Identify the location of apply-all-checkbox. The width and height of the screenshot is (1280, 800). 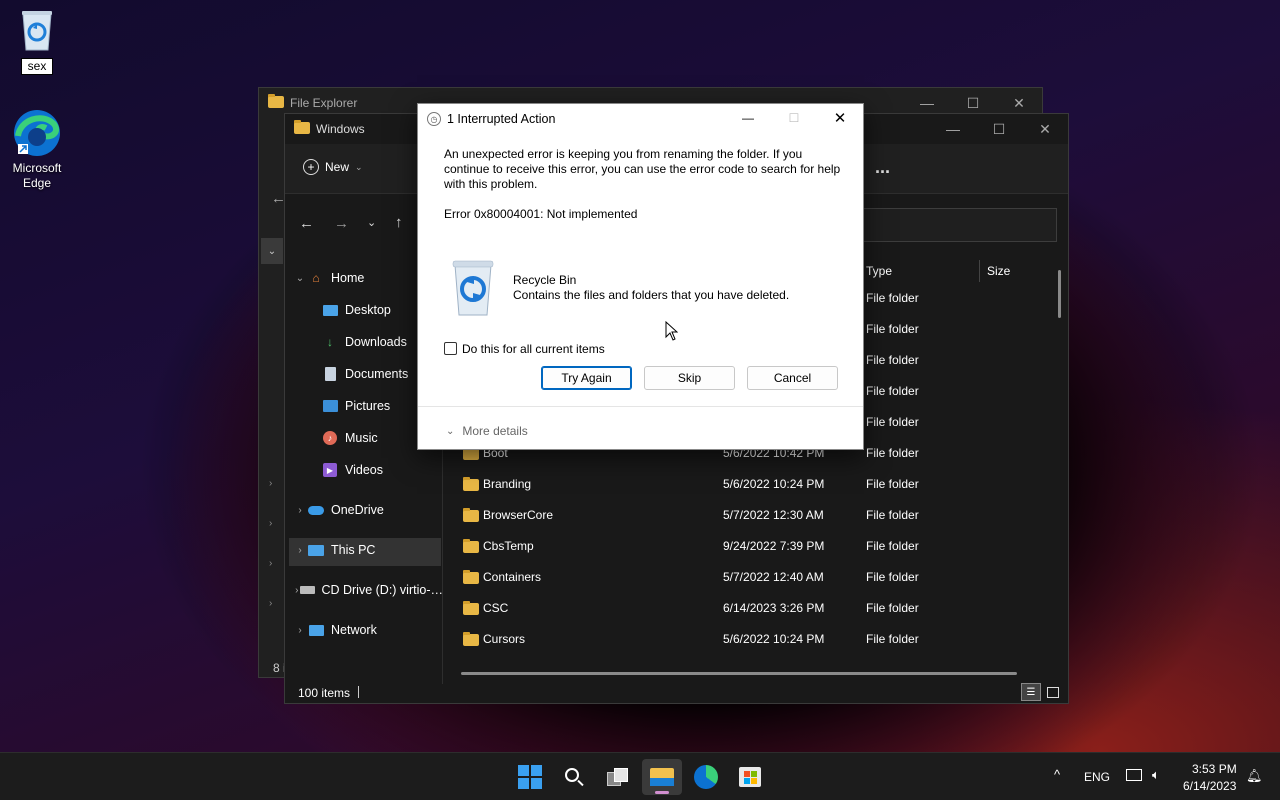
(450, 348).